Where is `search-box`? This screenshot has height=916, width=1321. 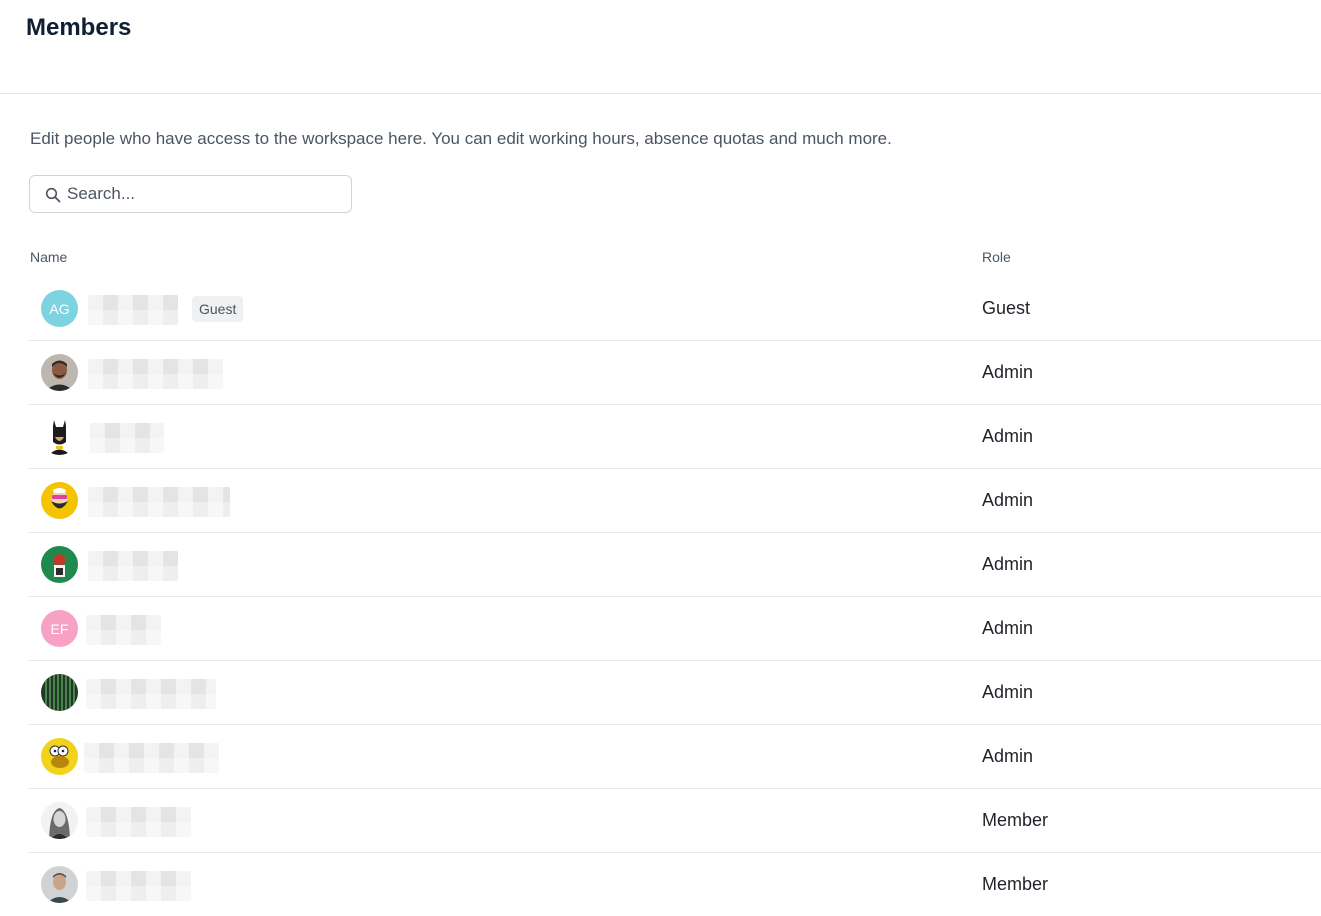 search-box is located at coordinates (190, 194).